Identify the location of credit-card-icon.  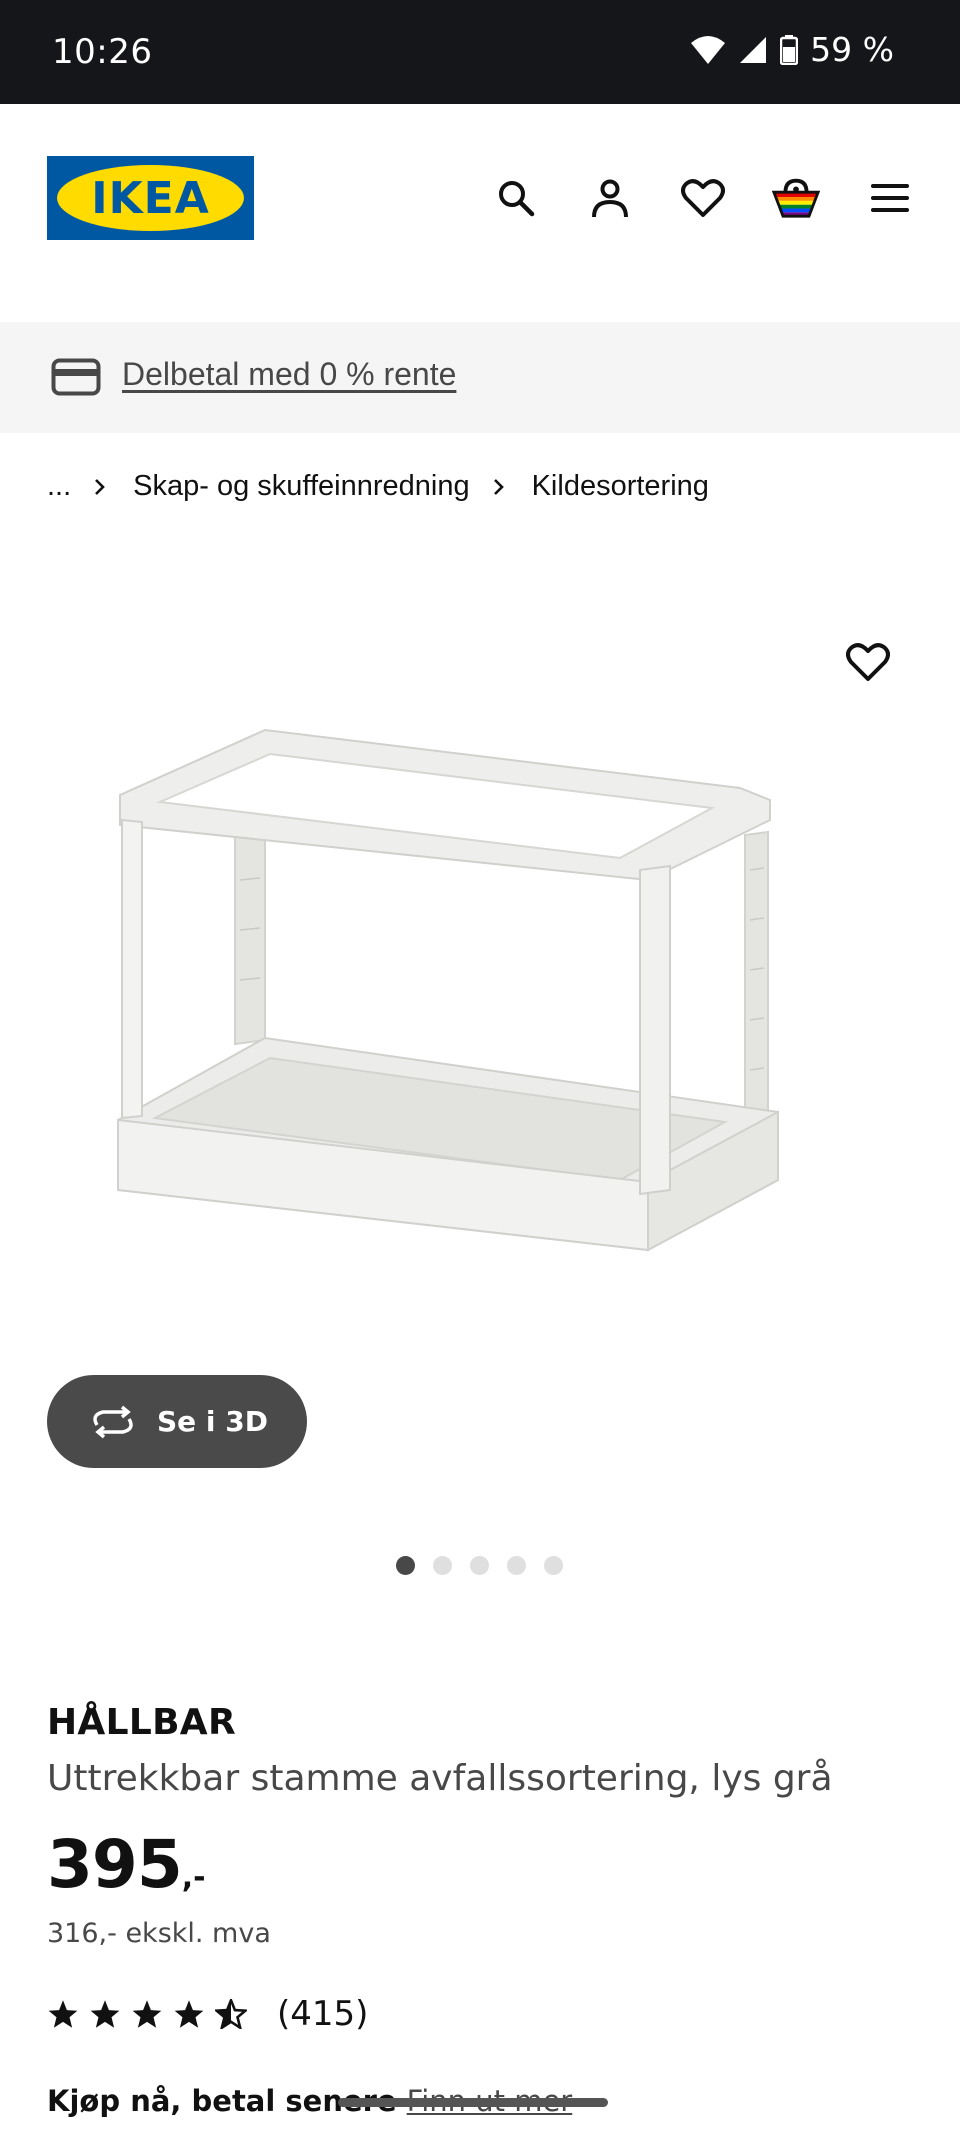
(76, 377).